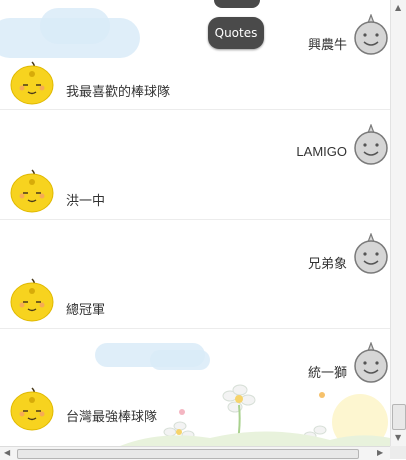 This screenshot has height=460, width=406. What do you see at coordinates (398, 8) in the screenshot?
I see `triangle-up-icon: ▲` at bounding box center [398, 8].